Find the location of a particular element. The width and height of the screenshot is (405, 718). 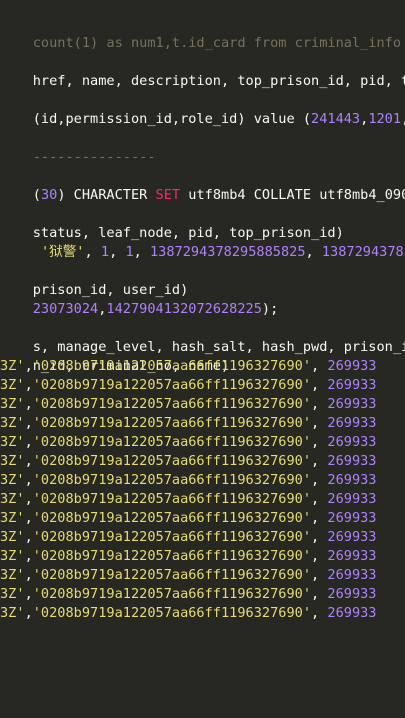

comment-text: --------------- is located at coordinates (94, 157).